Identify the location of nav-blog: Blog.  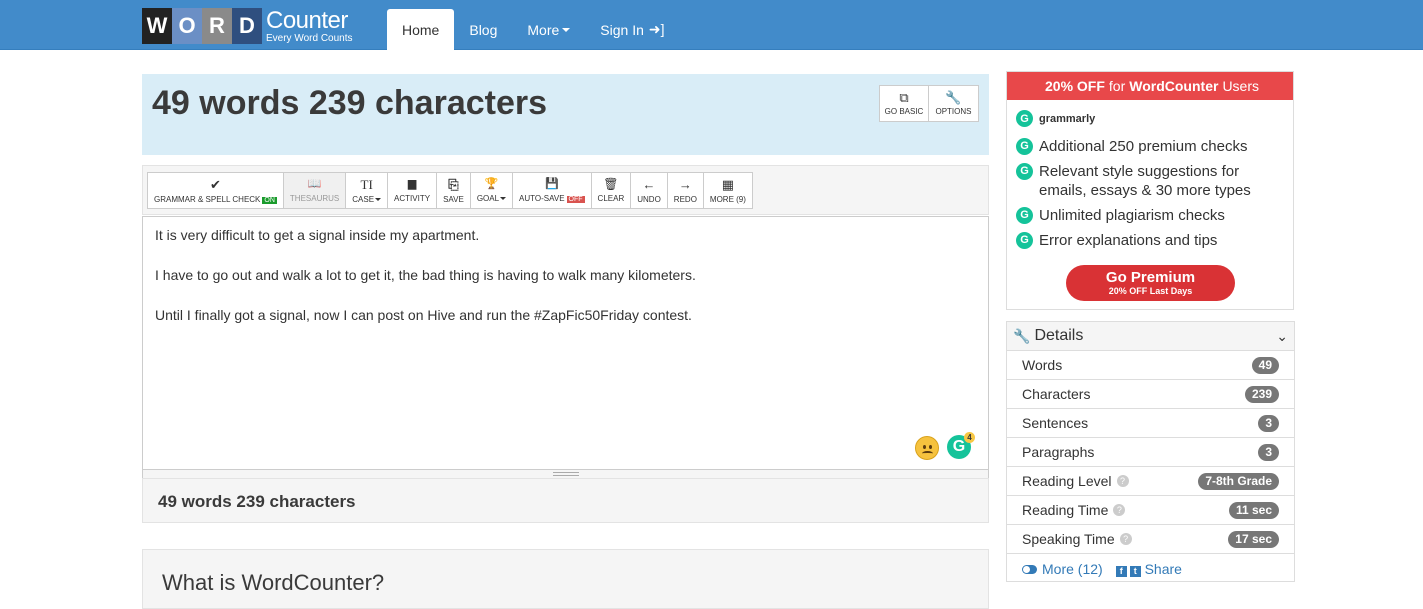
(483, 29).